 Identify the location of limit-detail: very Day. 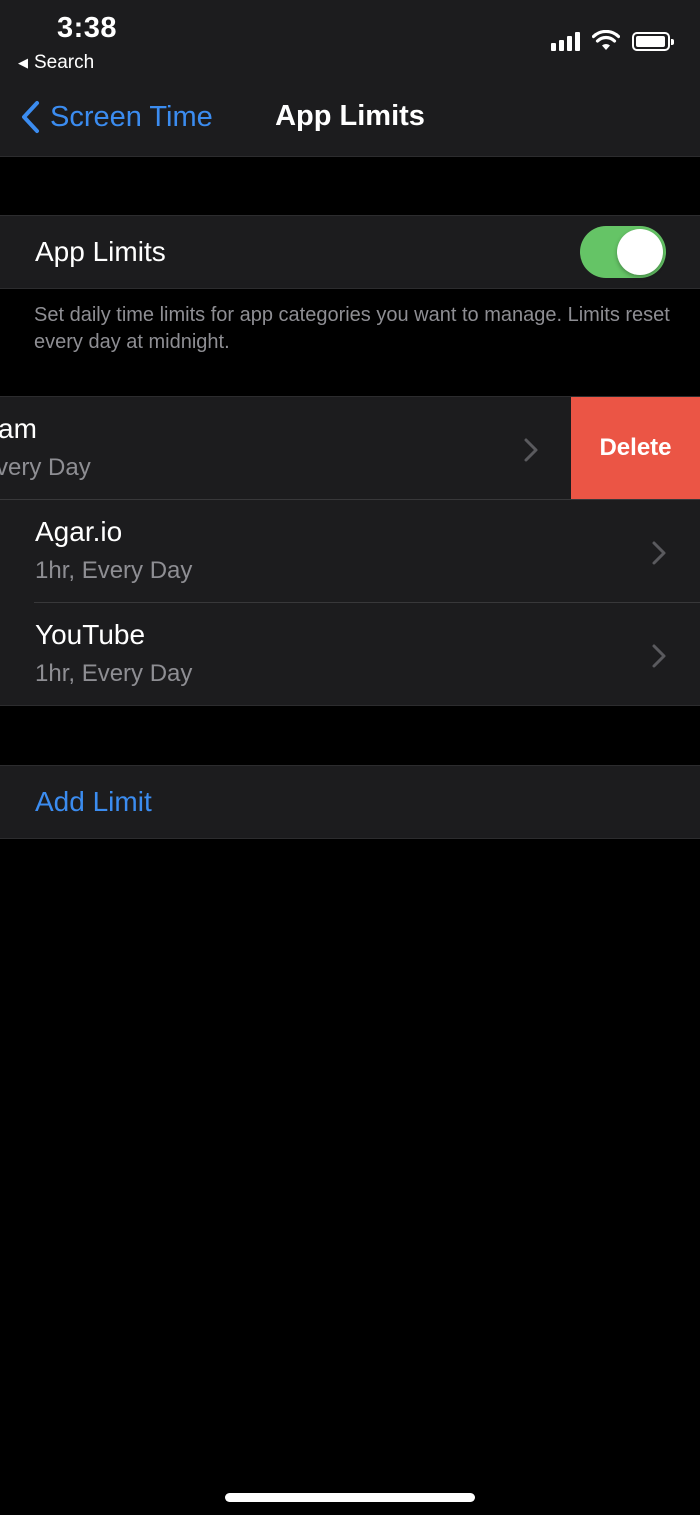
(45, 467).